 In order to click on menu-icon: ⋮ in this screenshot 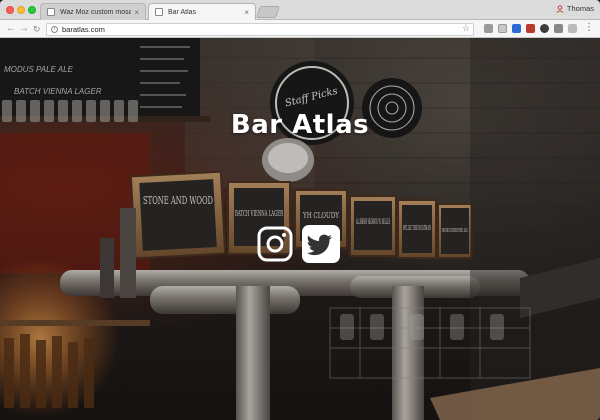, I will do `click(589, 27)`.